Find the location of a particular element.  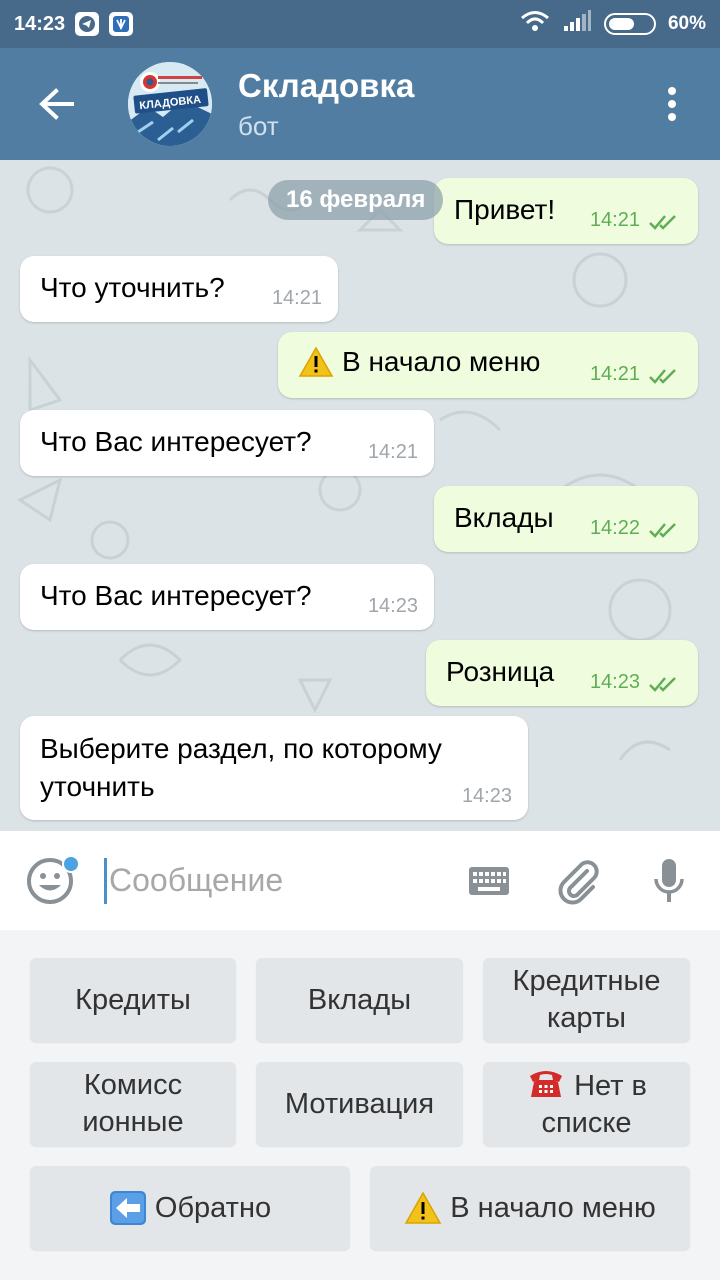

left-arrow-icon is located at coordinates (127, 1208).